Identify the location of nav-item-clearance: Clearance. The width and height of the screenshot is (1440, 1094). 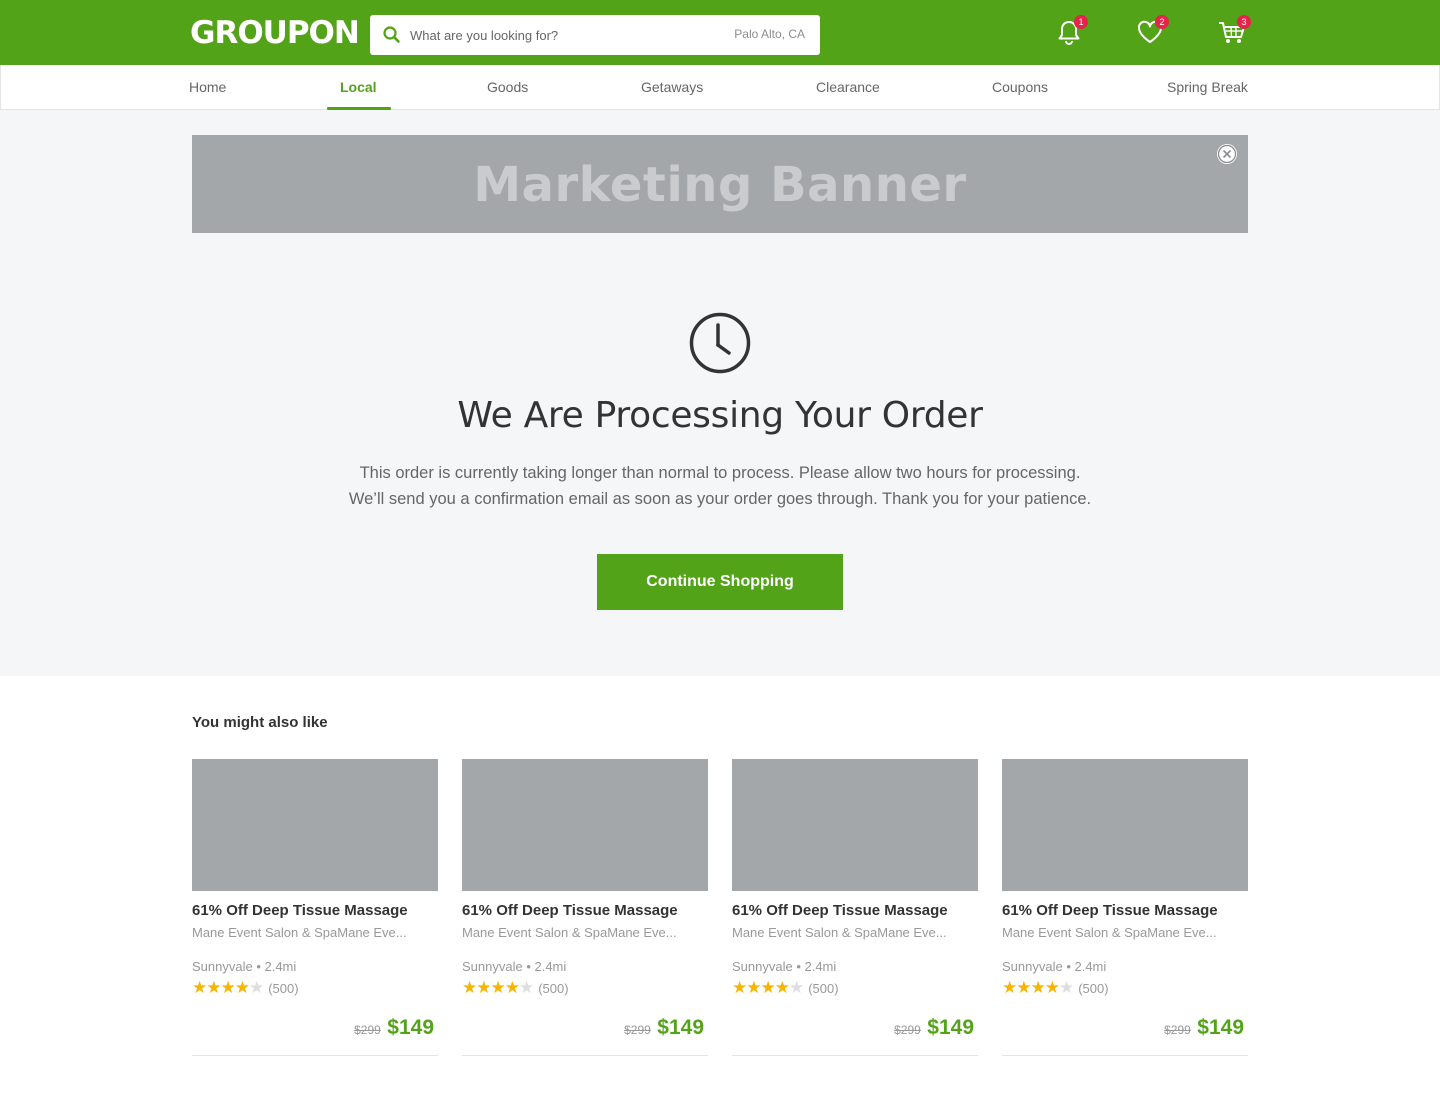
(848, 87).